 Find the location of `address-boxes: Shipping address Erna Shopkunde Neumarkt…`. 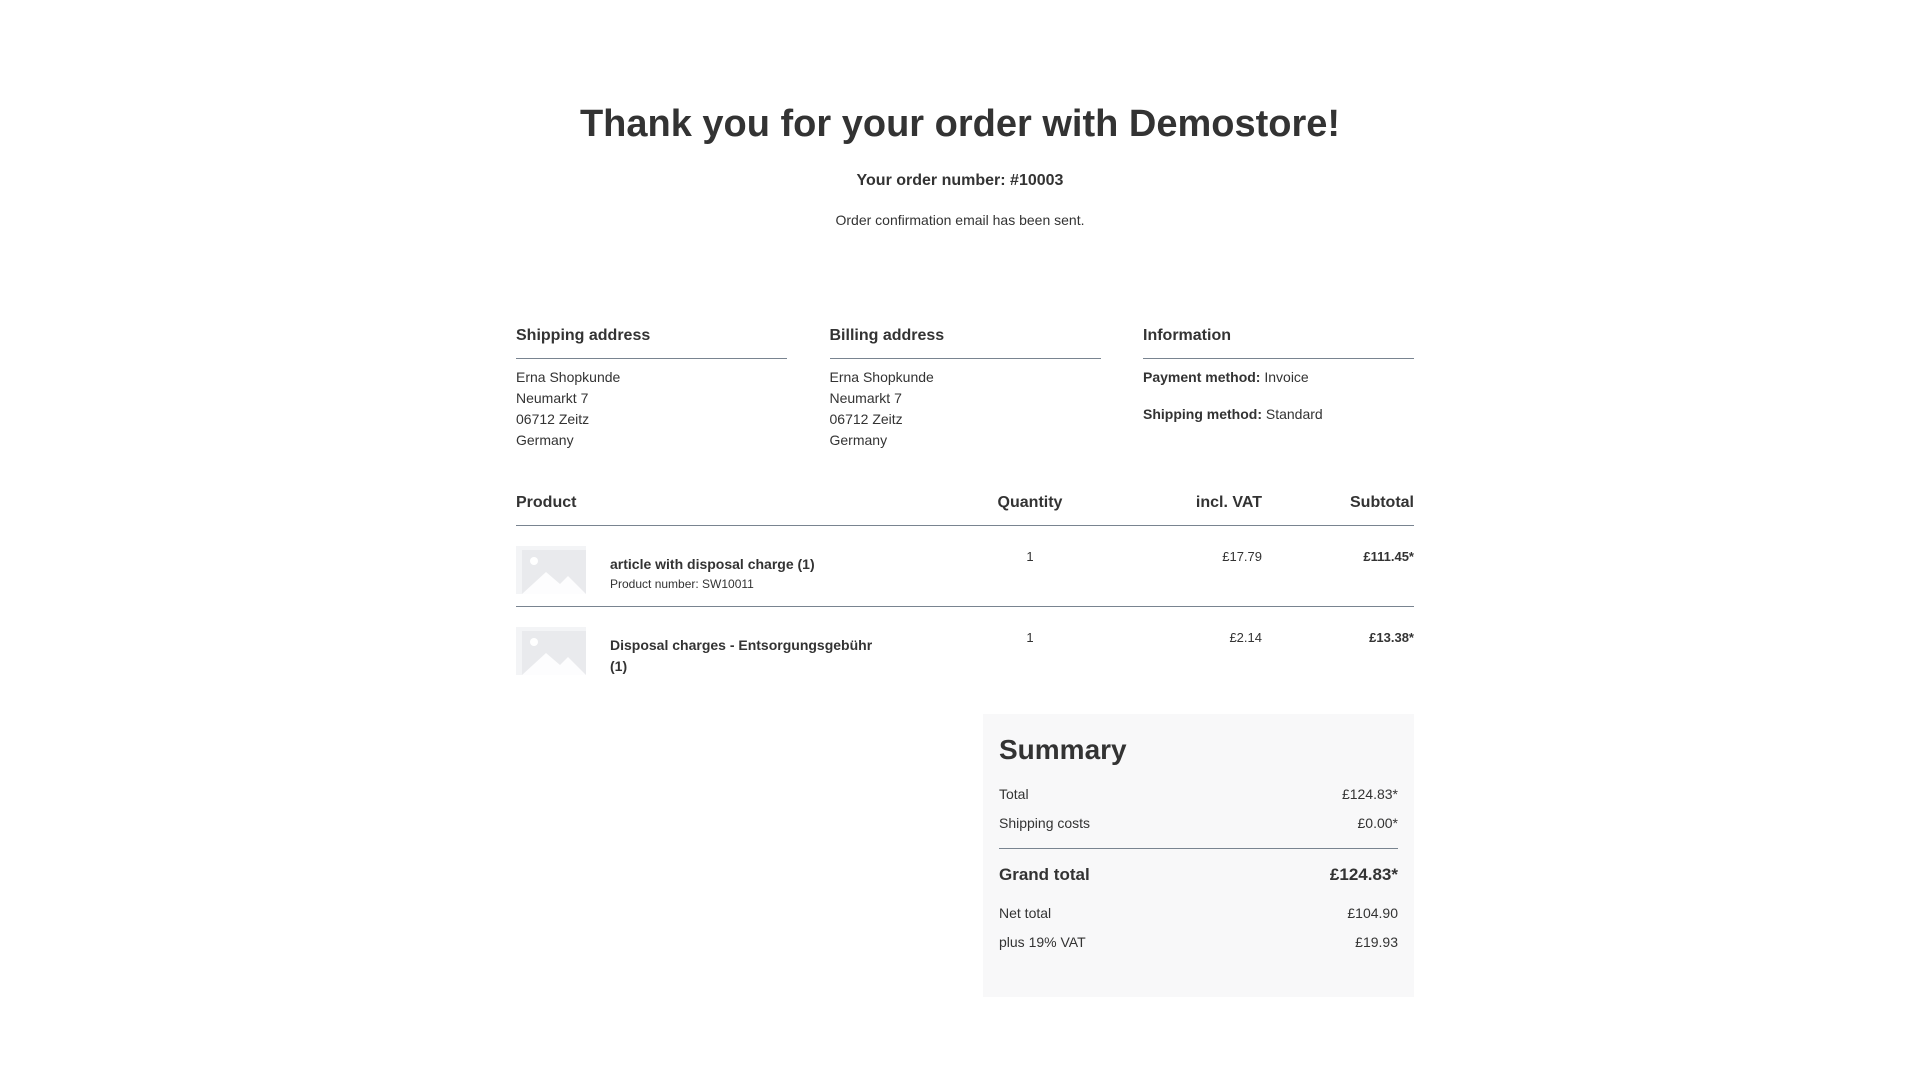

address-boxes: Shipping address Erna Shopkunde Neumarkt… is located at coordinates (965, 387).